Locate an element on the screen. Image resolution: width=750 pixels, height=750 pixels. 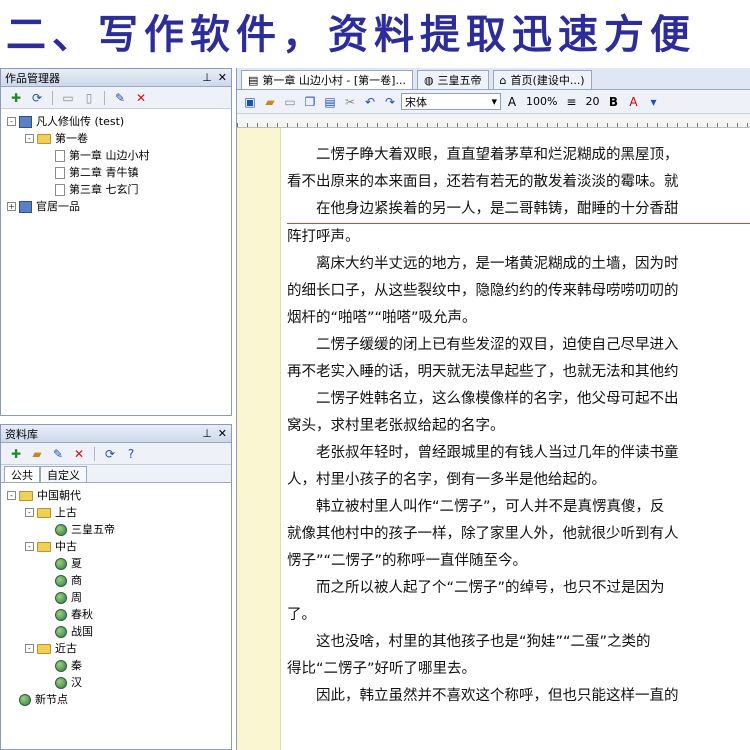
line-spacing-icon: ≡ is located at coordinates (571, 102).